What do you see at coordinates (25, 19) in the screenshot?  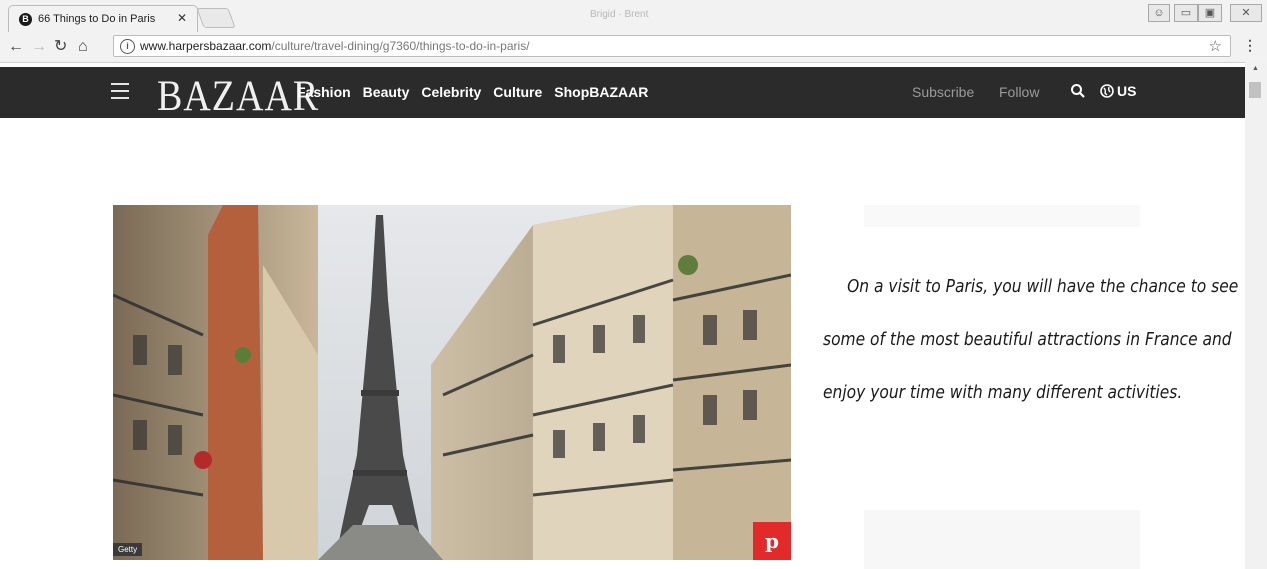 I see `site-favicon-icon: B` at bounding box center [25, 19].